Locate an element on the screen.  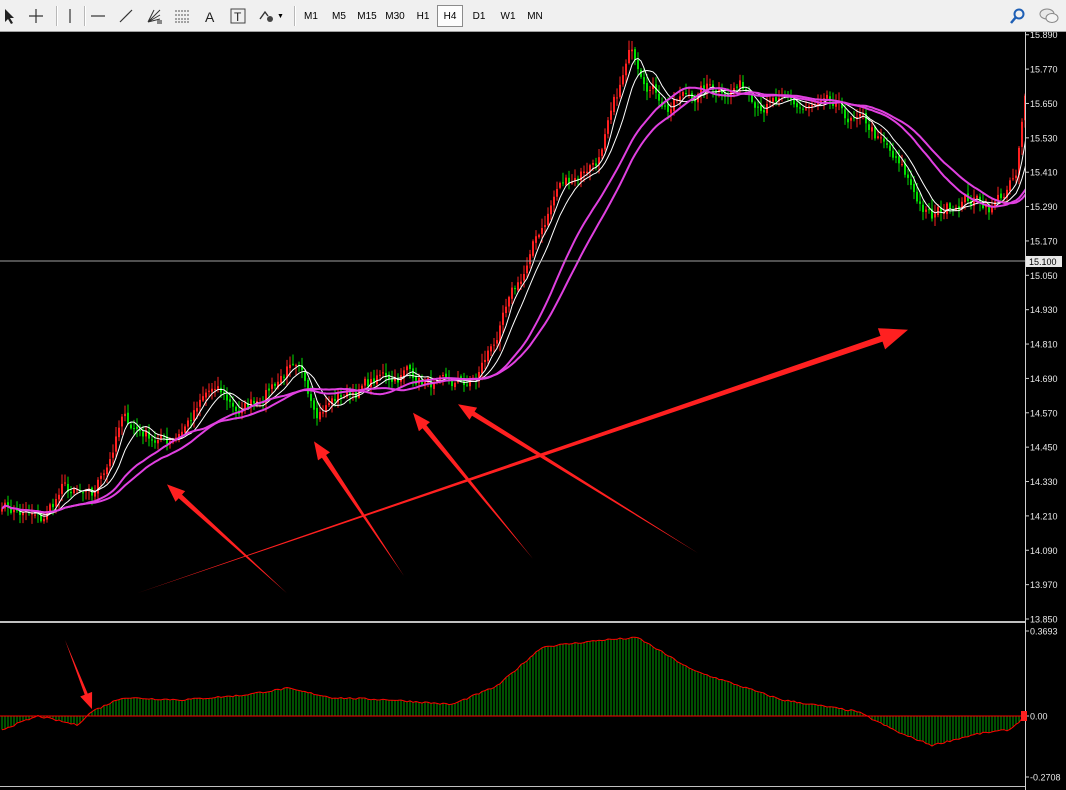
horizontal-line-button is located at coordinates (98, 16).